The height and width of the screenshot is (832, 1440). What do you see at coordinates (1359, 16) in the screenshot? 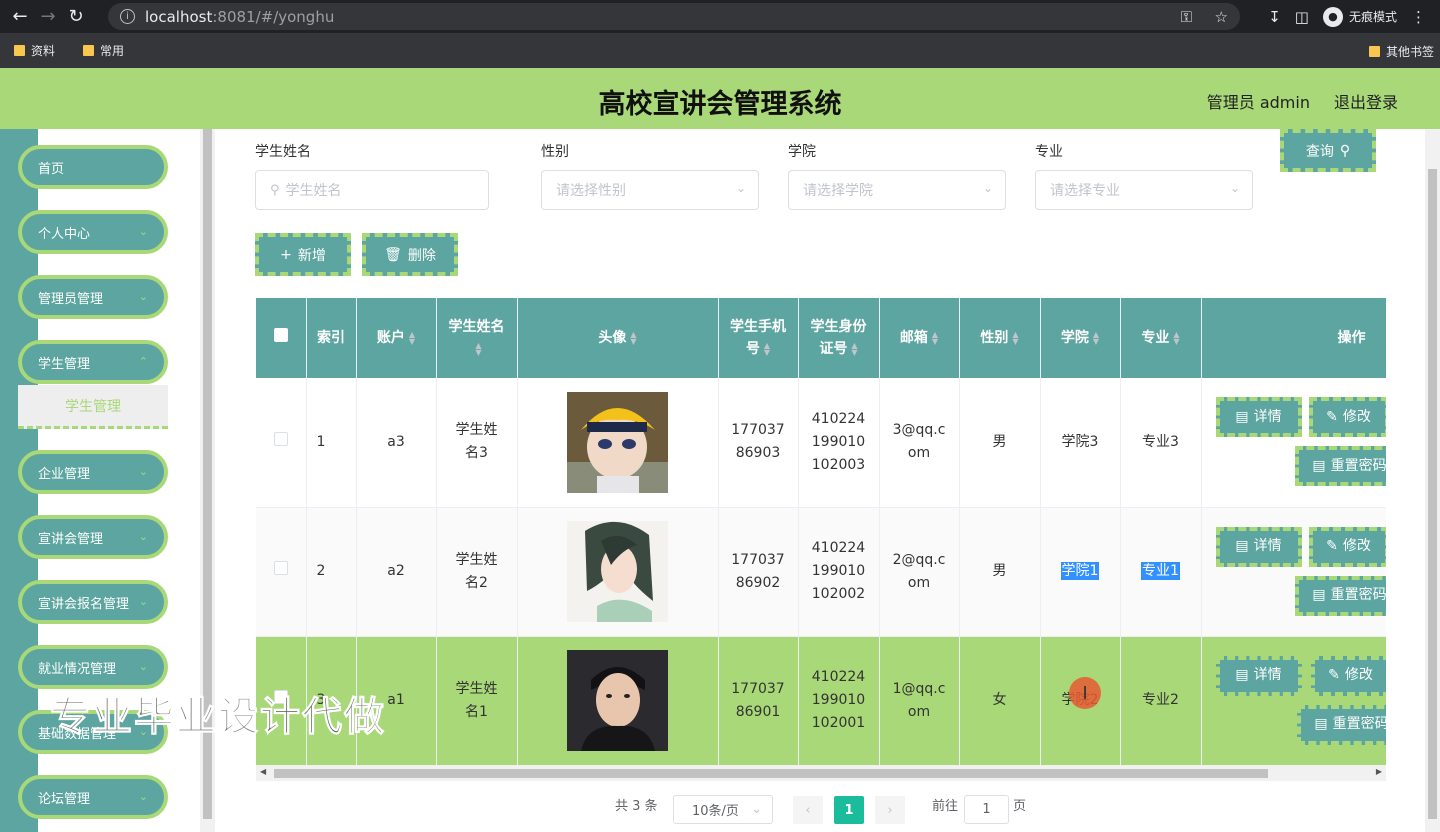
I see `incognito-badge: ● 无痕模式` at bounding box center [1359, 16].